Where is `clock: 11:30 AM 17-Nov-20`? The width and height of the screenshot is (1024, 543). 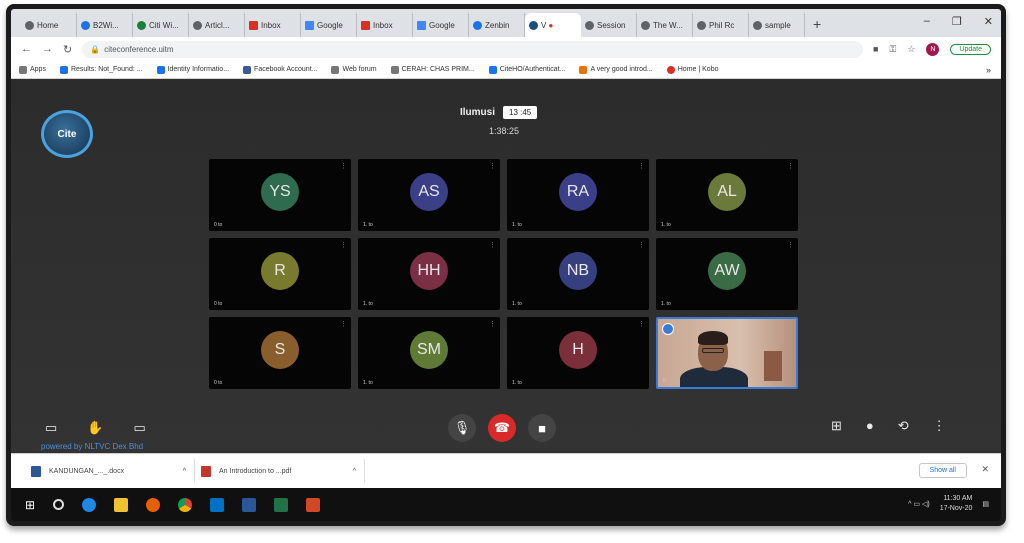 clock: 11:30 AM 17-Nov-20 is located at coordinates (956, 504).